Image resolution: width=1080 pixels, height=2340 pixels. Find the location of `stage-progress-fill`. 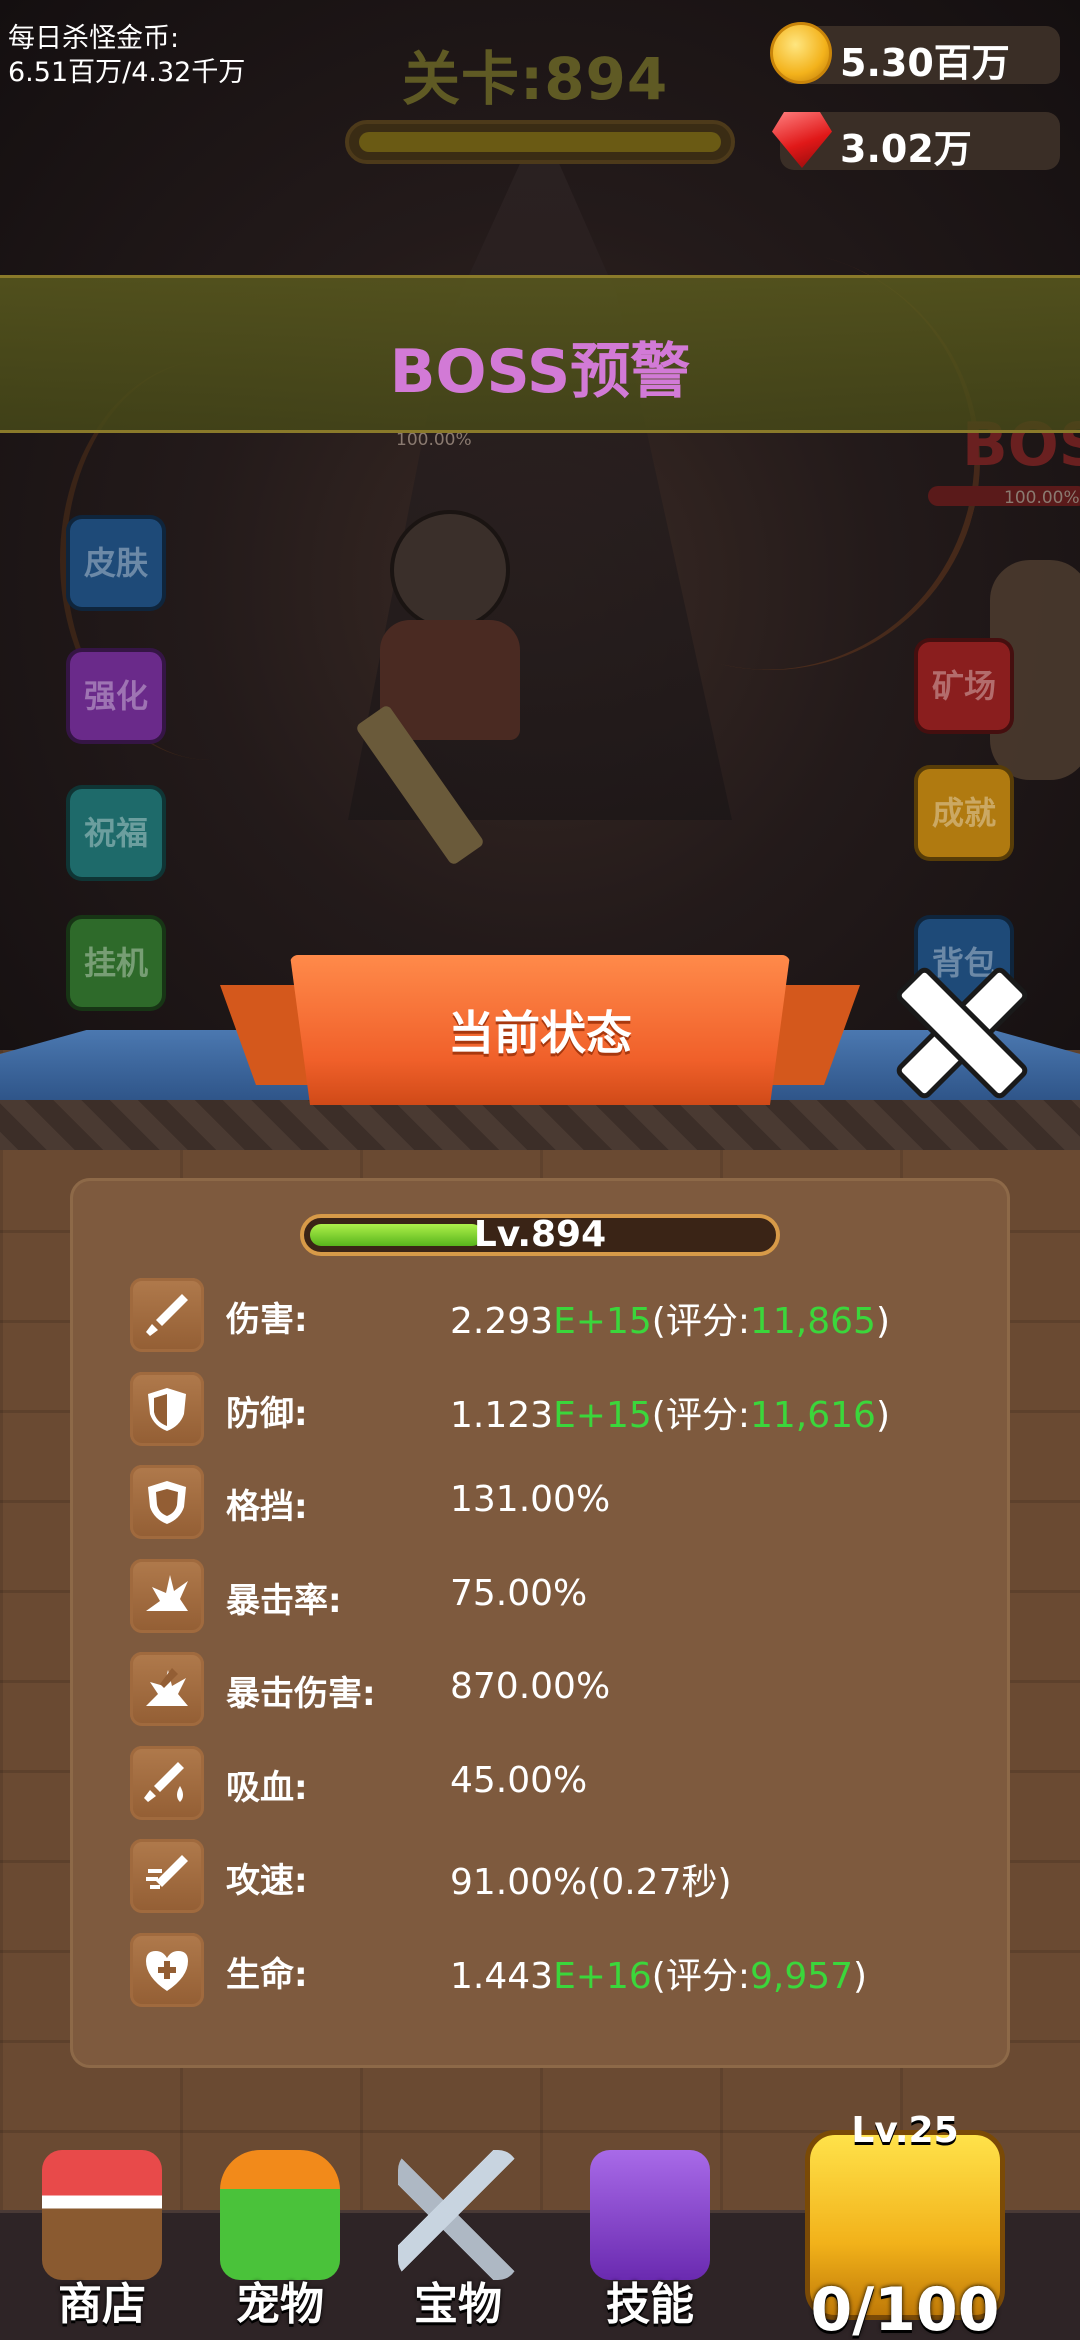

stage-progress-fill is located at coordinates (540, 142).